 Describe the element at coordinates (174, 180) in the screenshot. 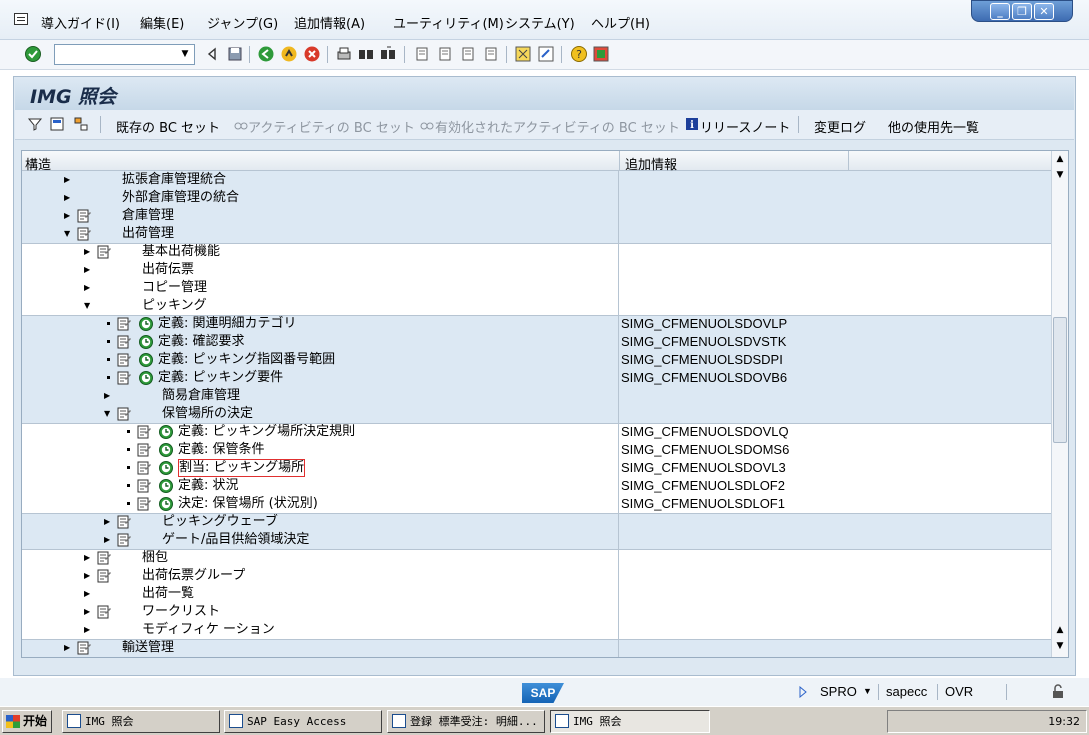

I see `tree-node-label: 拡張倉庫管理統合` at that location.